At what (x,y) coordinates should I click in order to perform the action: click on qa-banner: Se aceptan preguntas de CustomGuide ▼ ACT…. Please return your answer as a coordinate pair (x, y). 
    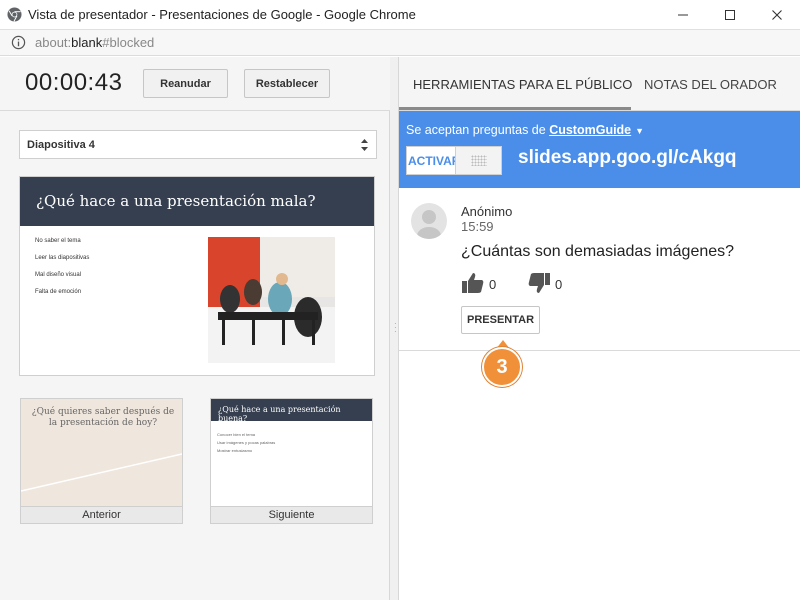
    Looking at the image, I should click on (599, 149).